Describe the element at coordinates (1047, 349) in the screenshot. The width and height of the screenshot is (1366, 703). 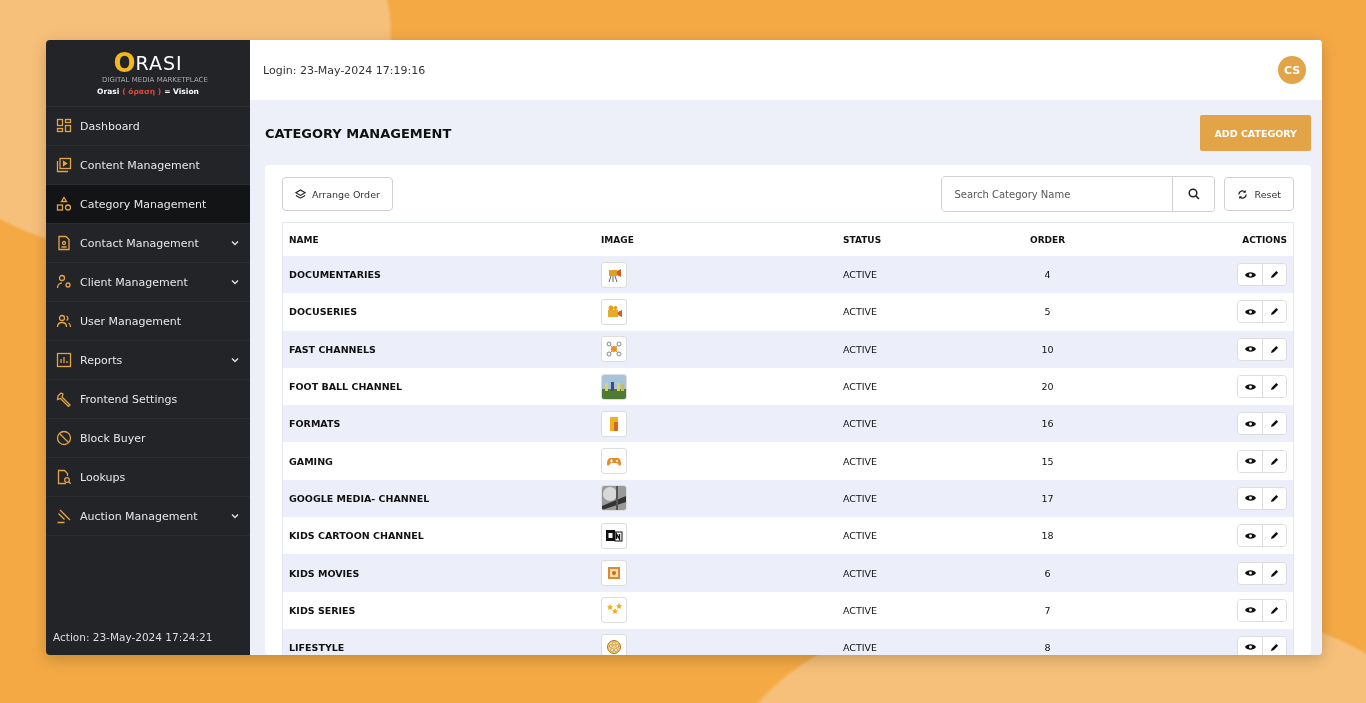
I see `order-cell: 10` at that location.